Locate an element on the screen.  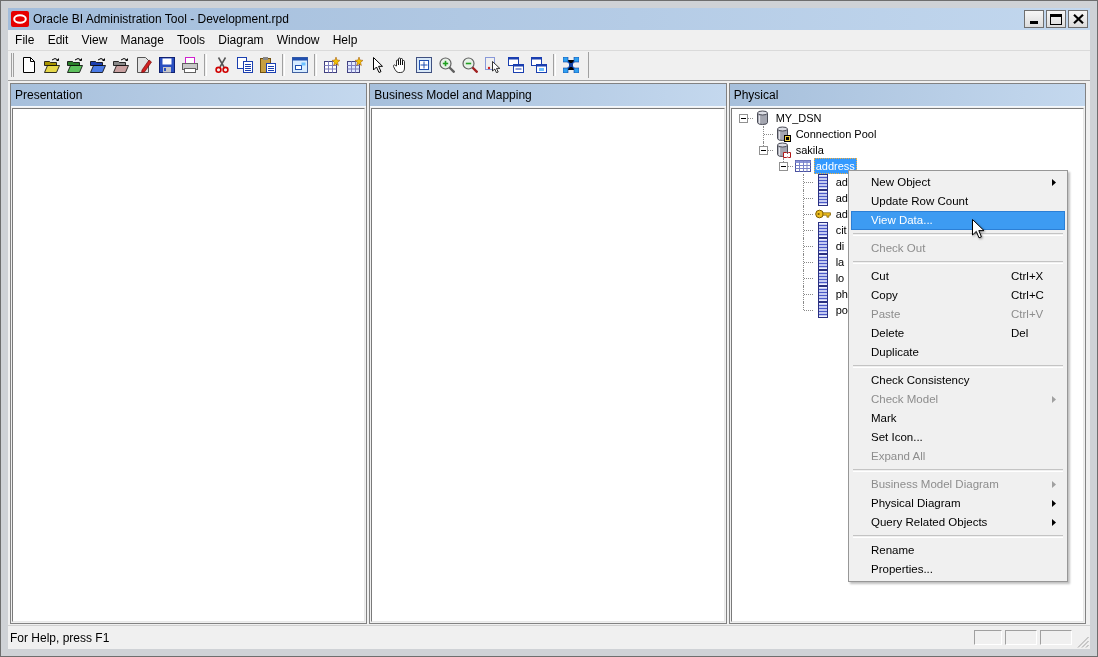
menubar-item: File is located at coordinates (25, 40).